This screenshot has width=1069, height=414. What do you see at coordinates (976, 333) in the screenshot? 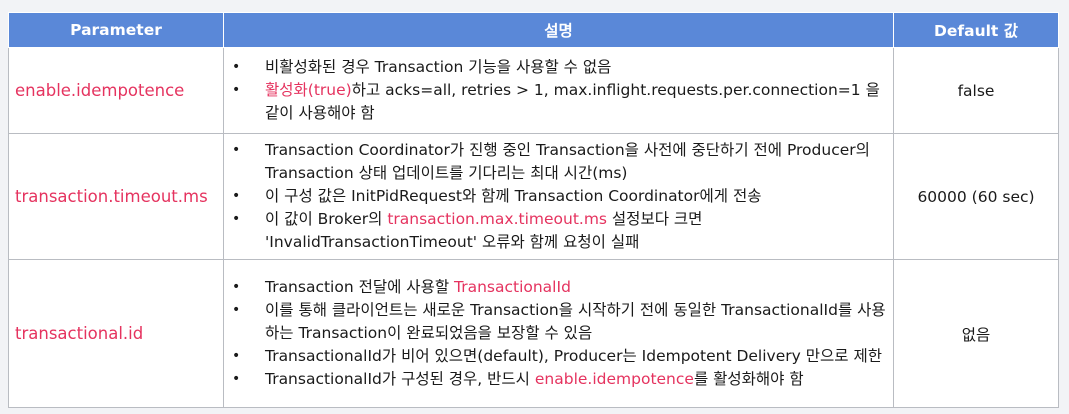
I see `param-default: 없음` at bounding box center [976, 333].